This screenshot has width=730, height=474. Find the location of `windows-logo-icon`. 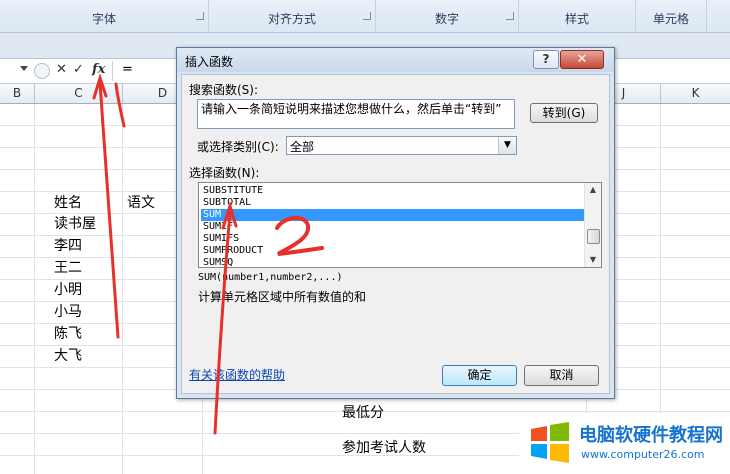

windows-logo-icon is located at coordinates (550, 442).